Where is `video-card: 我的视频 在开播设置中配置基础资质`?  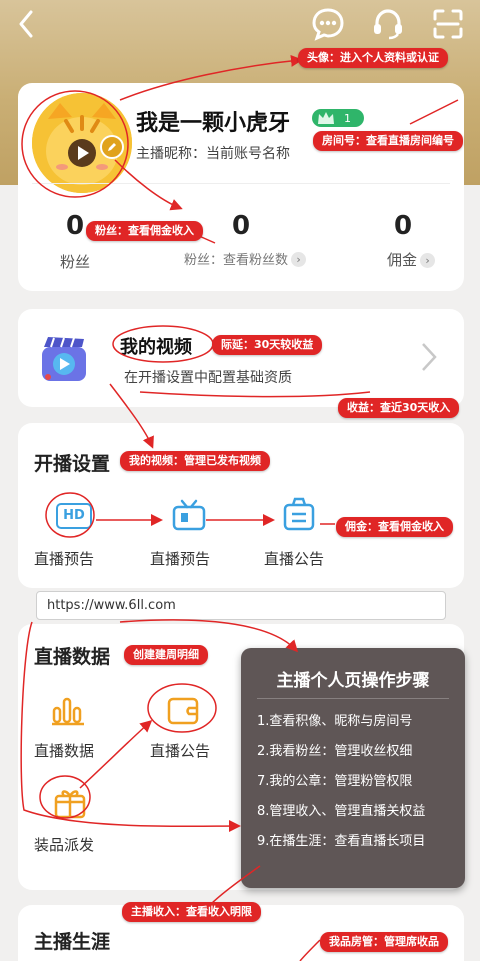 video-card: 我的视频 在开播设置中配置基础资质 is located at coordinates (241, 358).